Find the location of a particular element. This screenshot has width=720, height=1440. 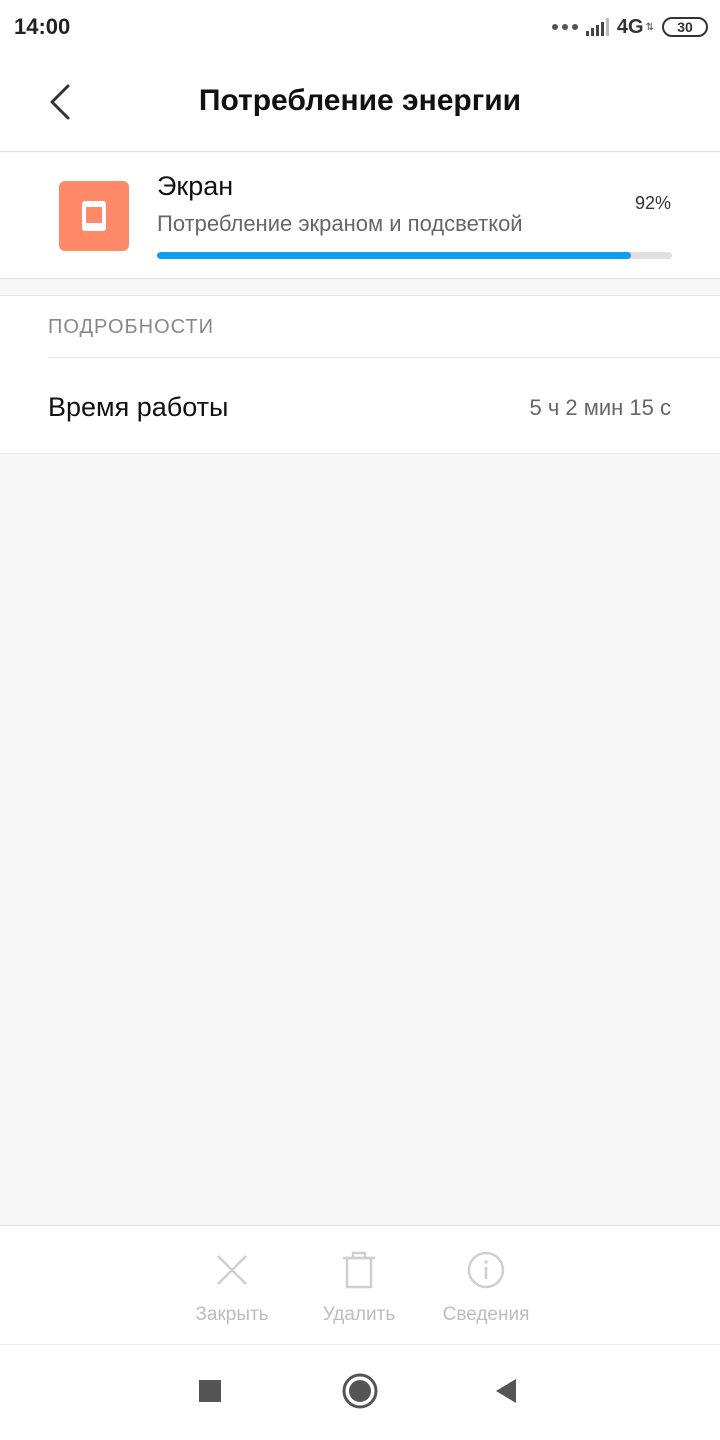

usage-progress-fill is located at coordinates (394, 255).